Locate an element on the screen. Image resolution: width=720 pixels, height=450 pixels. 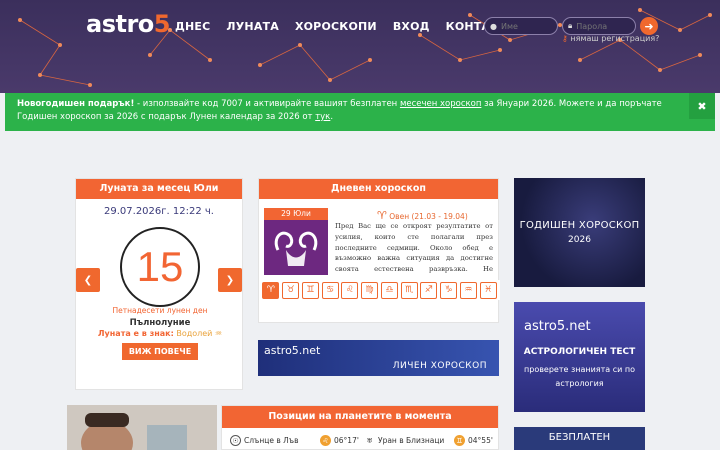
aries-image is located at coordinates (296, 247).